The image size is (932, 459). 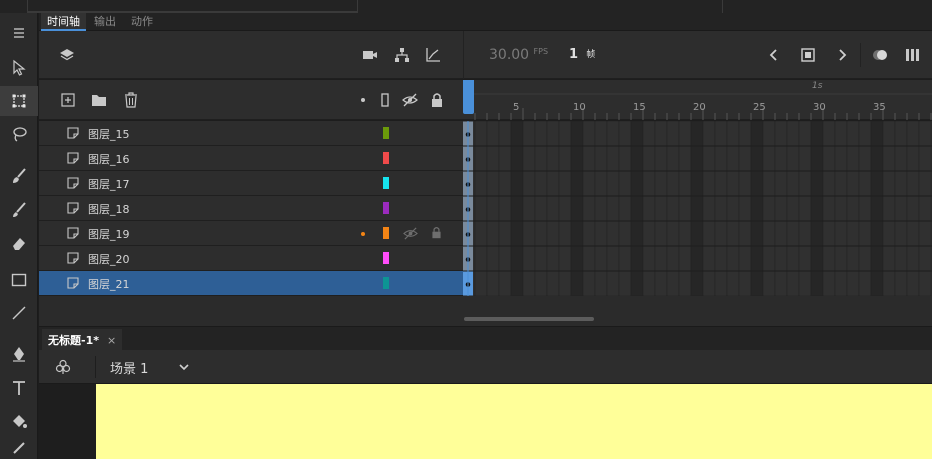 What do you see at coordinates (842, 55) in the screenshot?
I see `next-frame-icon` at bounding box center [842, 55].